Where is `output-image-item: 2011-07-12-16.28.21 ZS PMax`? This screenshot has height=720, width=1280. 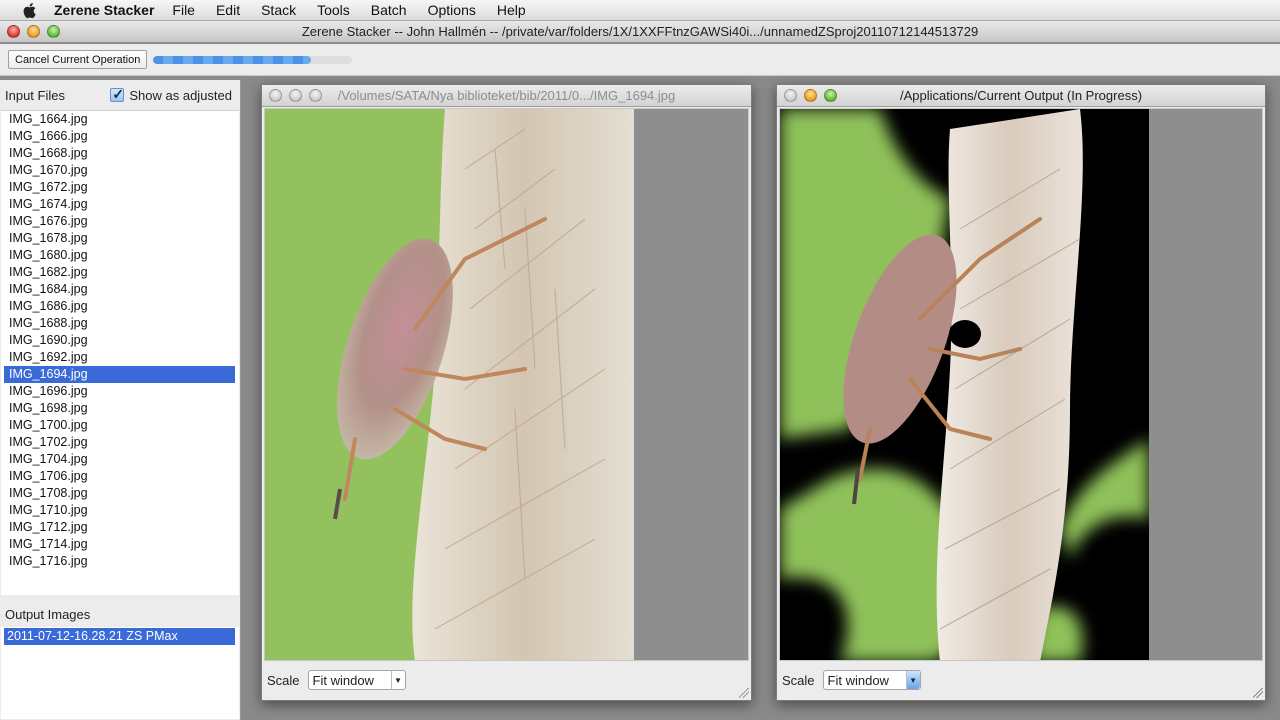 output-image-item: 2011-07-12-16.28.21 ZS PMax is located at coordinates (119, 636).